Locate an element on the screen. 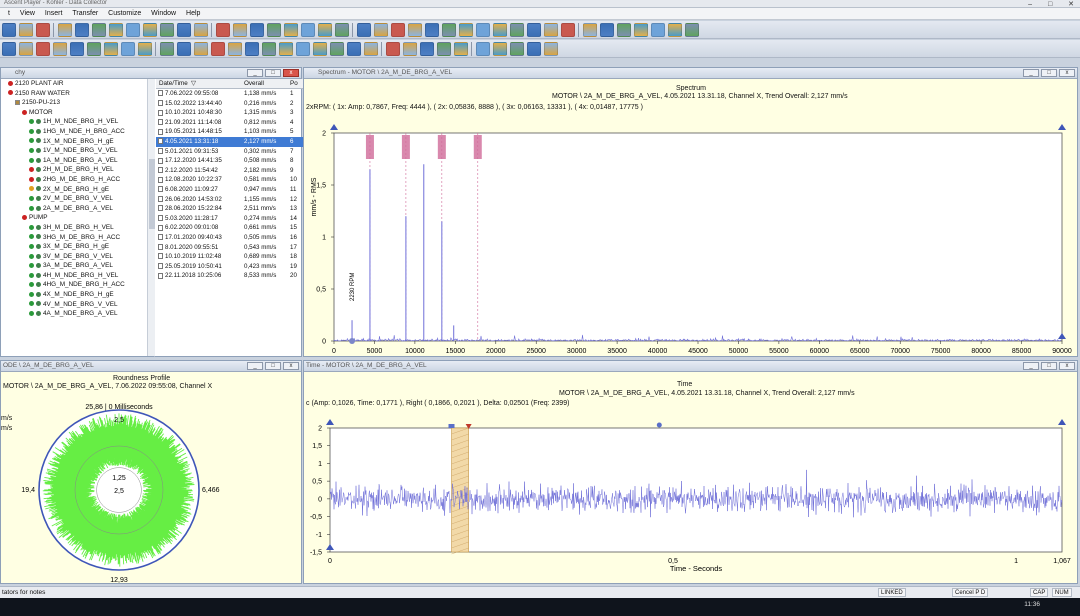 This screenshot has width=1080, height=616. tree-scrollbar-thumb is located at coordinates (152, 194).